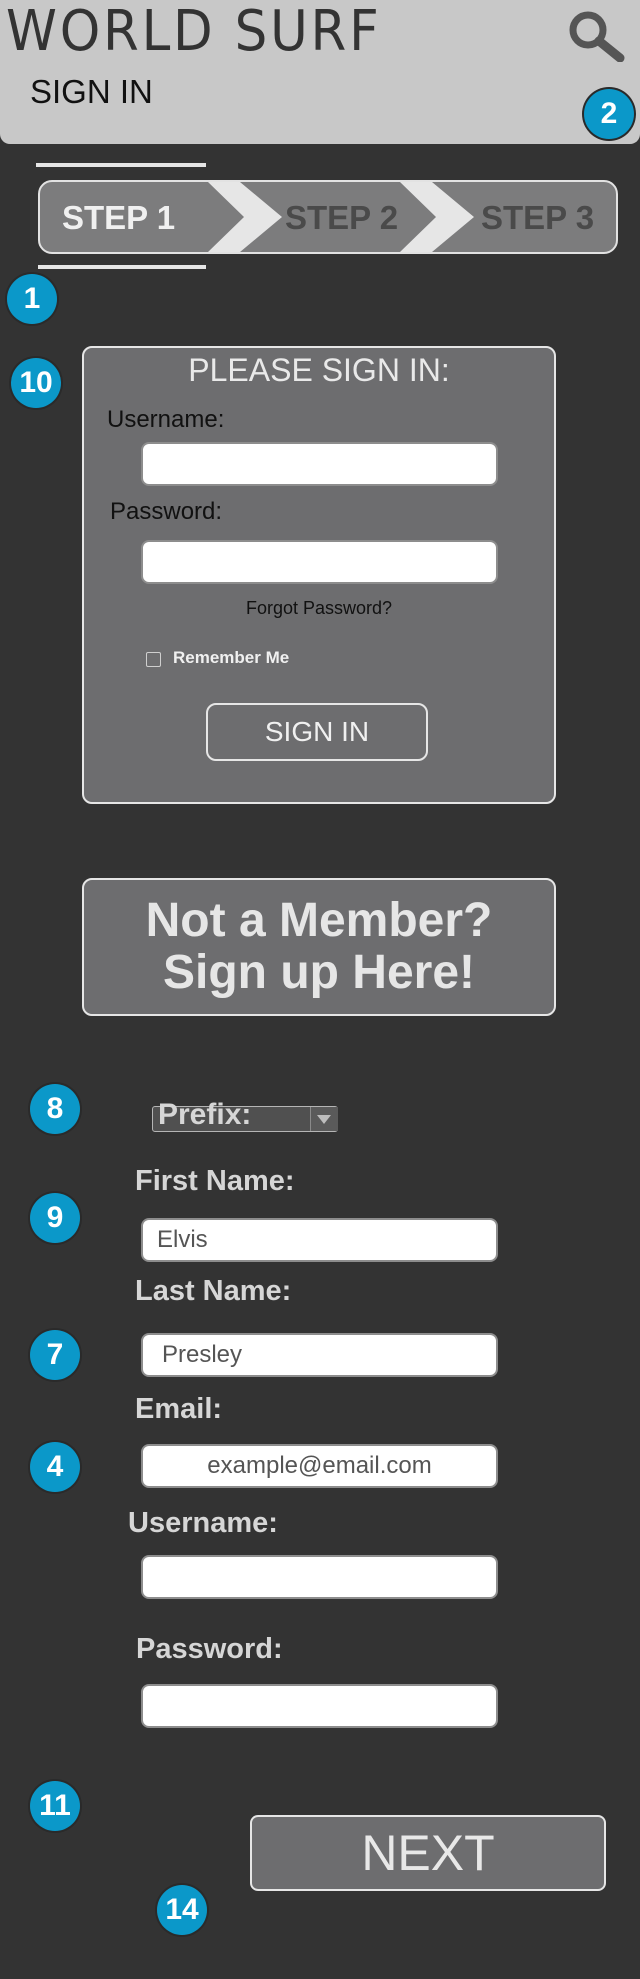 The width and height of the screenshot is (640, 1979). Describe the element at coordinates (319, 1240) in the screenshot. I see `first-name-input: Elvis` at that location.